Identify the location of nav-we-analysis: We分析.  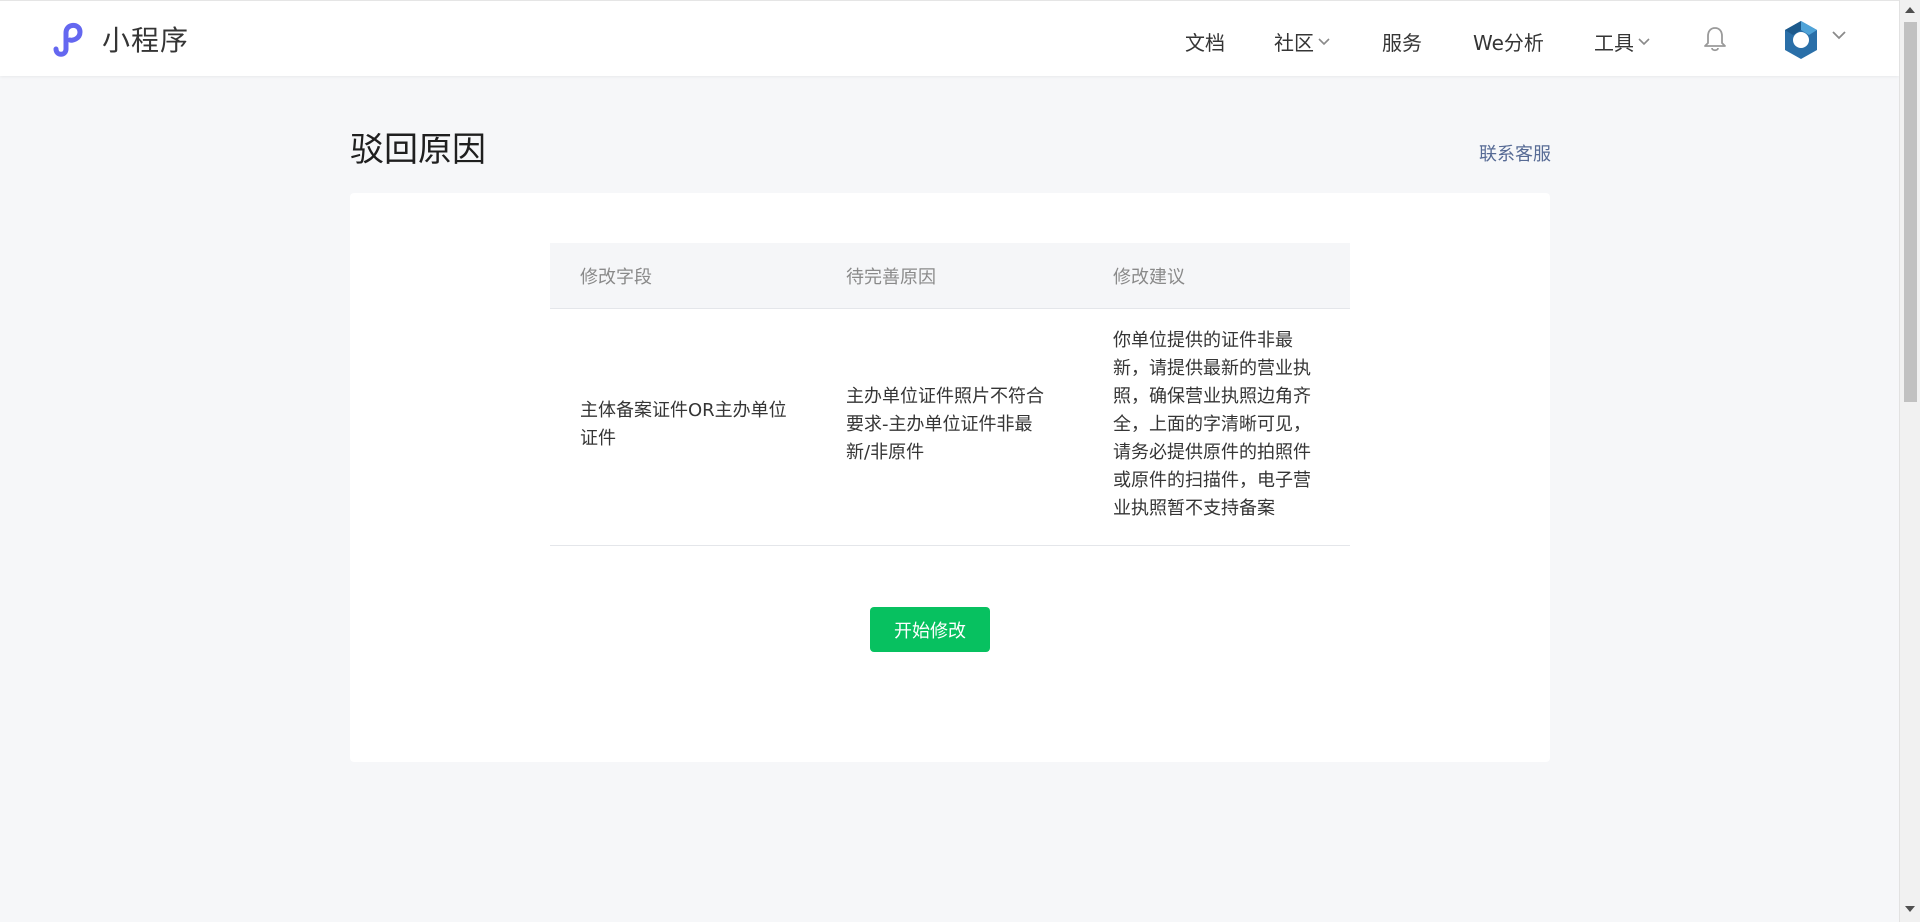
(1508, 41).